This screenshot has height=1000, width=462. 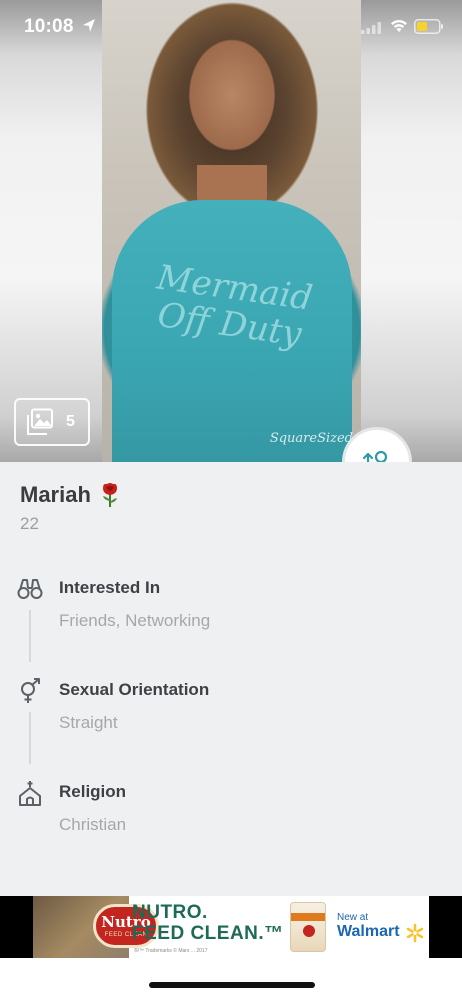 I want to click on location-arrow-icon, so click(x=89, y=25).